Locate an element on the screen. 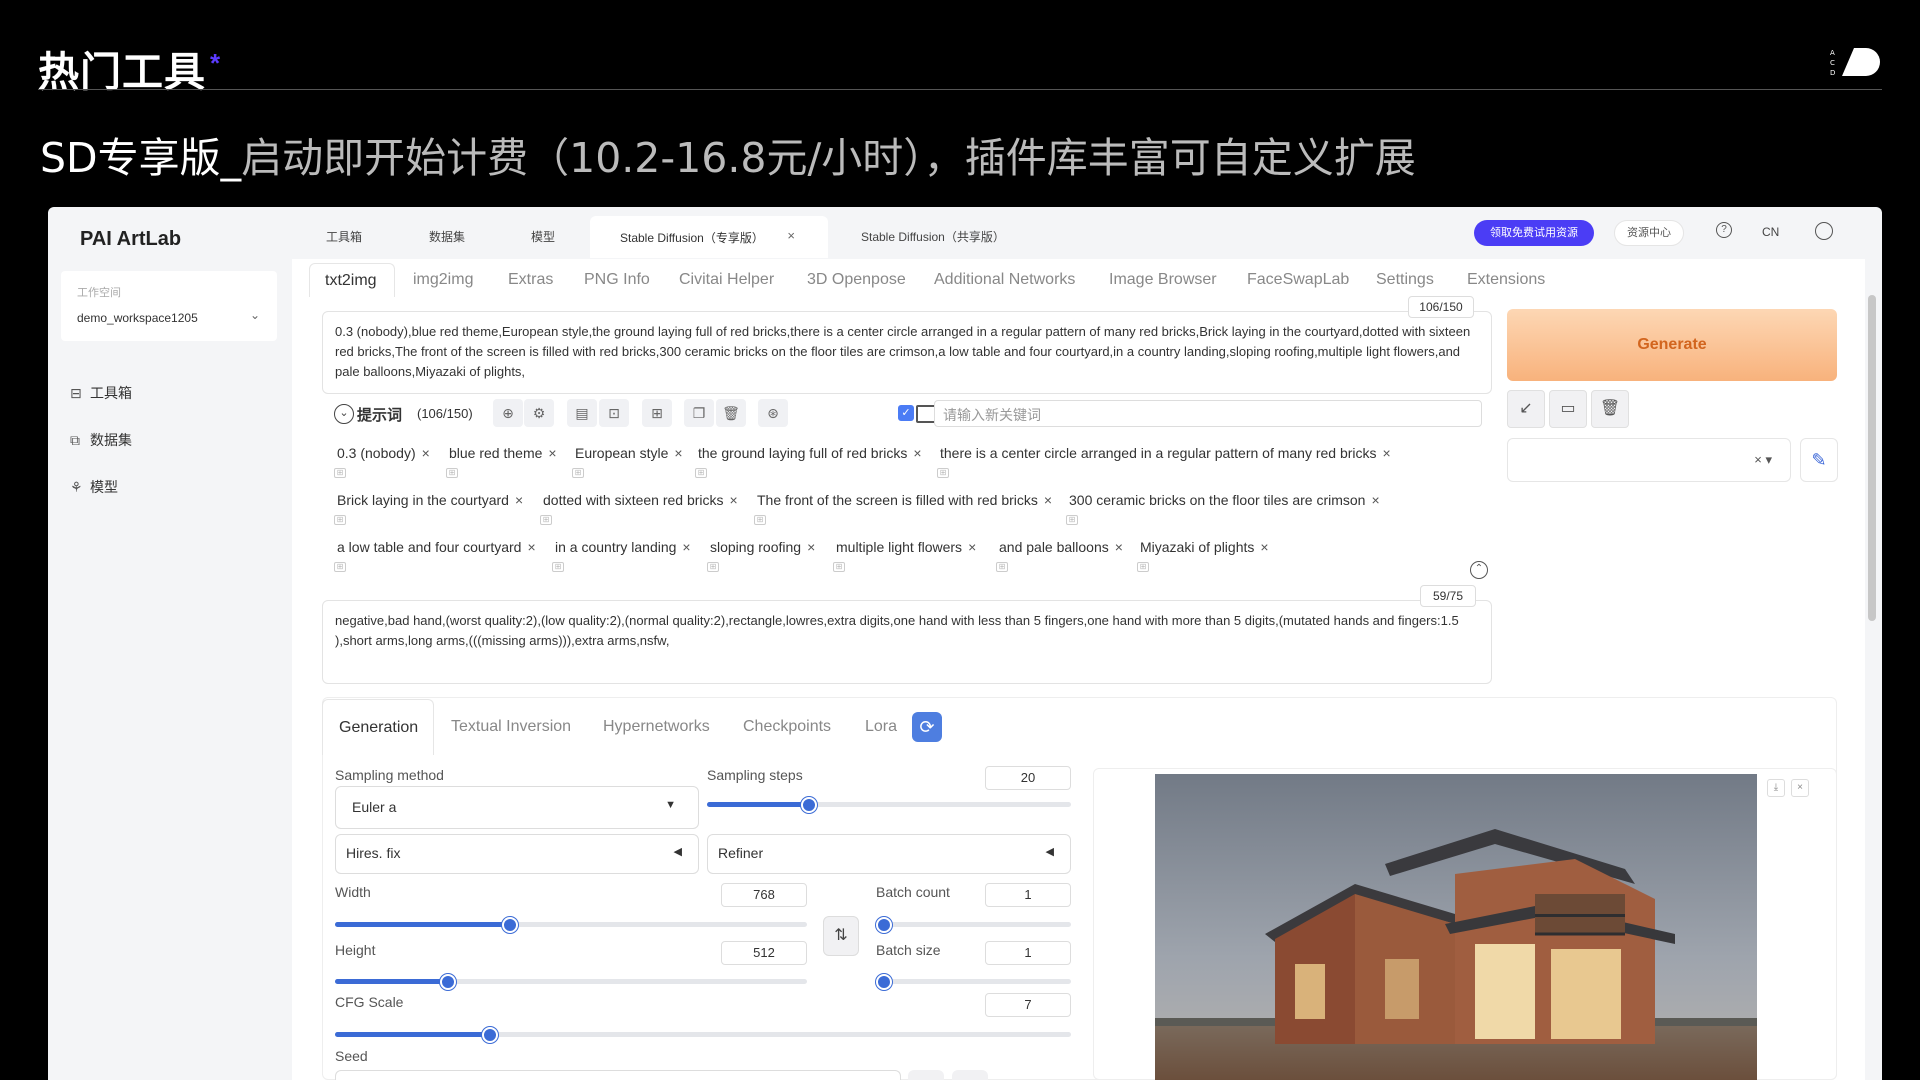  download-icon: ⤓ is located at coordinates (1776, 788).